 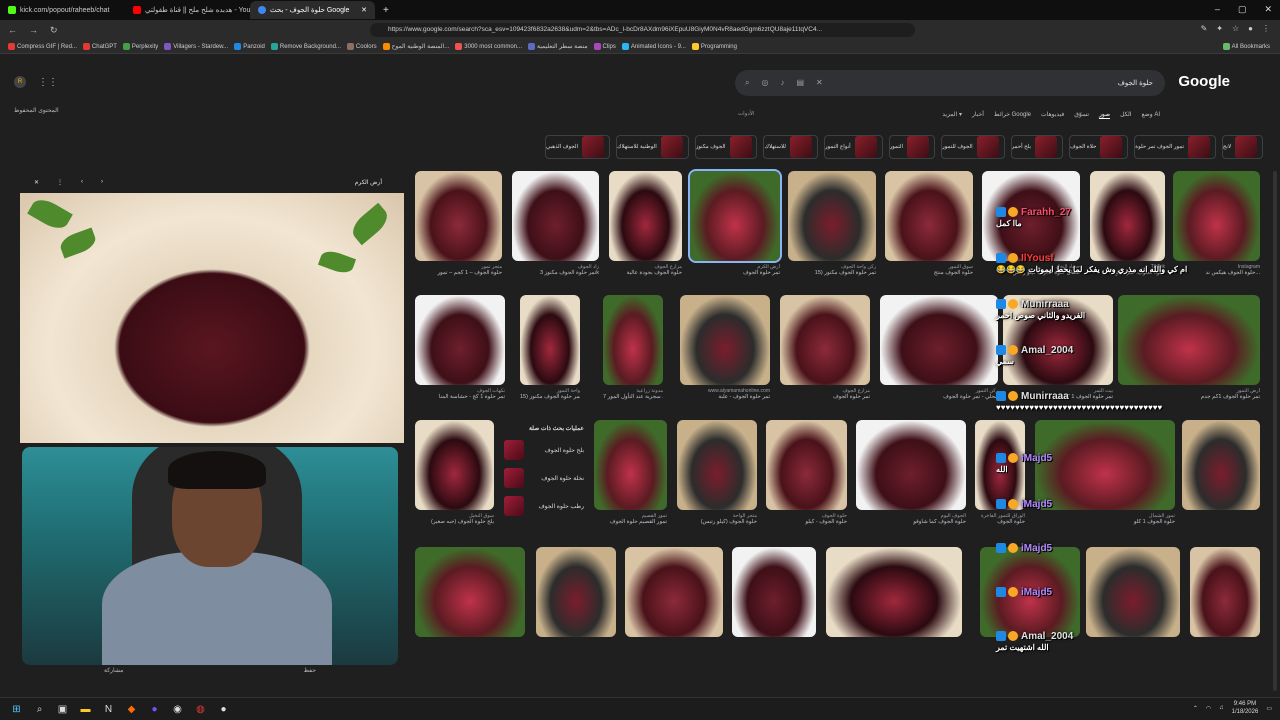 What do you see at coordinates (458, 270) in the screenshot?
I see `image-caption: متجر تمور حلوة الجوف – 1 كجم – تمور` at bounding box center [458, 270].